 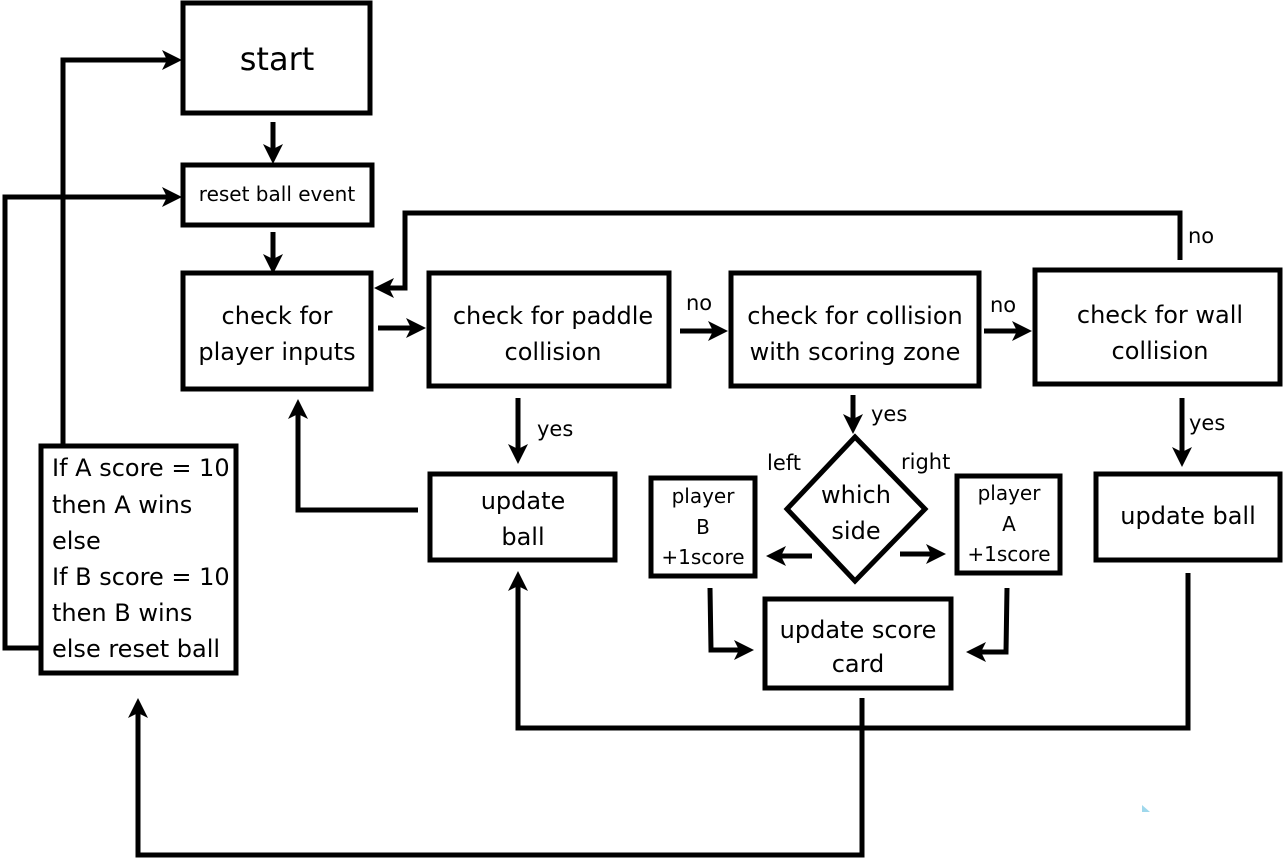 What do you see at coordinates (699, 303) in the screenshot?
I see `label-paddle-no: no` at bounding box center [699, 303].